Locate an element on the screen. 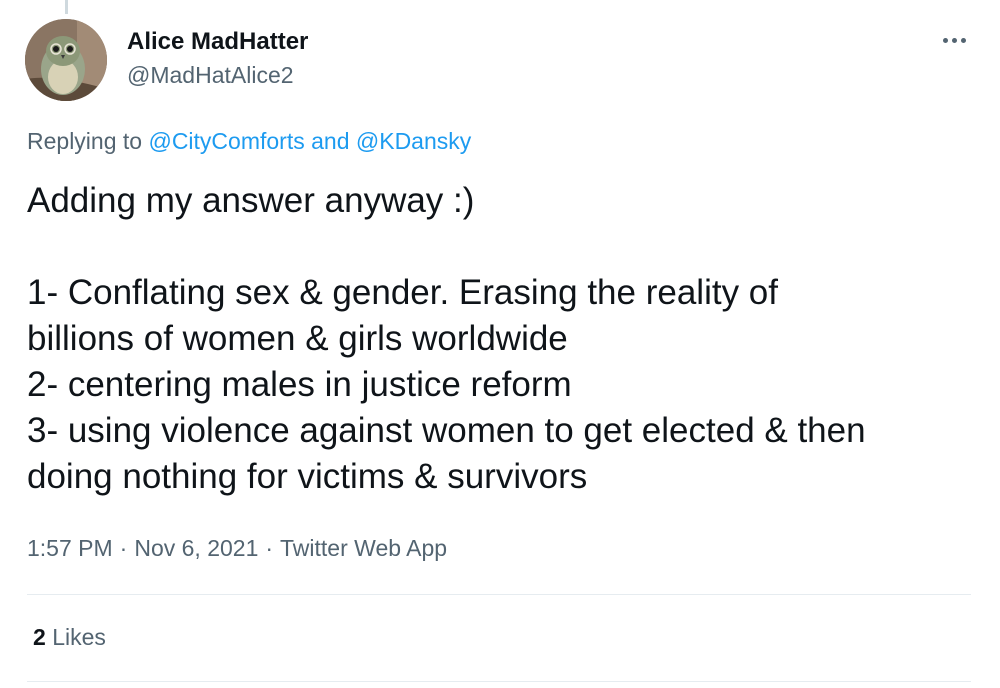 The image size is (1000, 688). tweet-text-line: Adding my answer anyway :) is located at coordinates (251, 200).